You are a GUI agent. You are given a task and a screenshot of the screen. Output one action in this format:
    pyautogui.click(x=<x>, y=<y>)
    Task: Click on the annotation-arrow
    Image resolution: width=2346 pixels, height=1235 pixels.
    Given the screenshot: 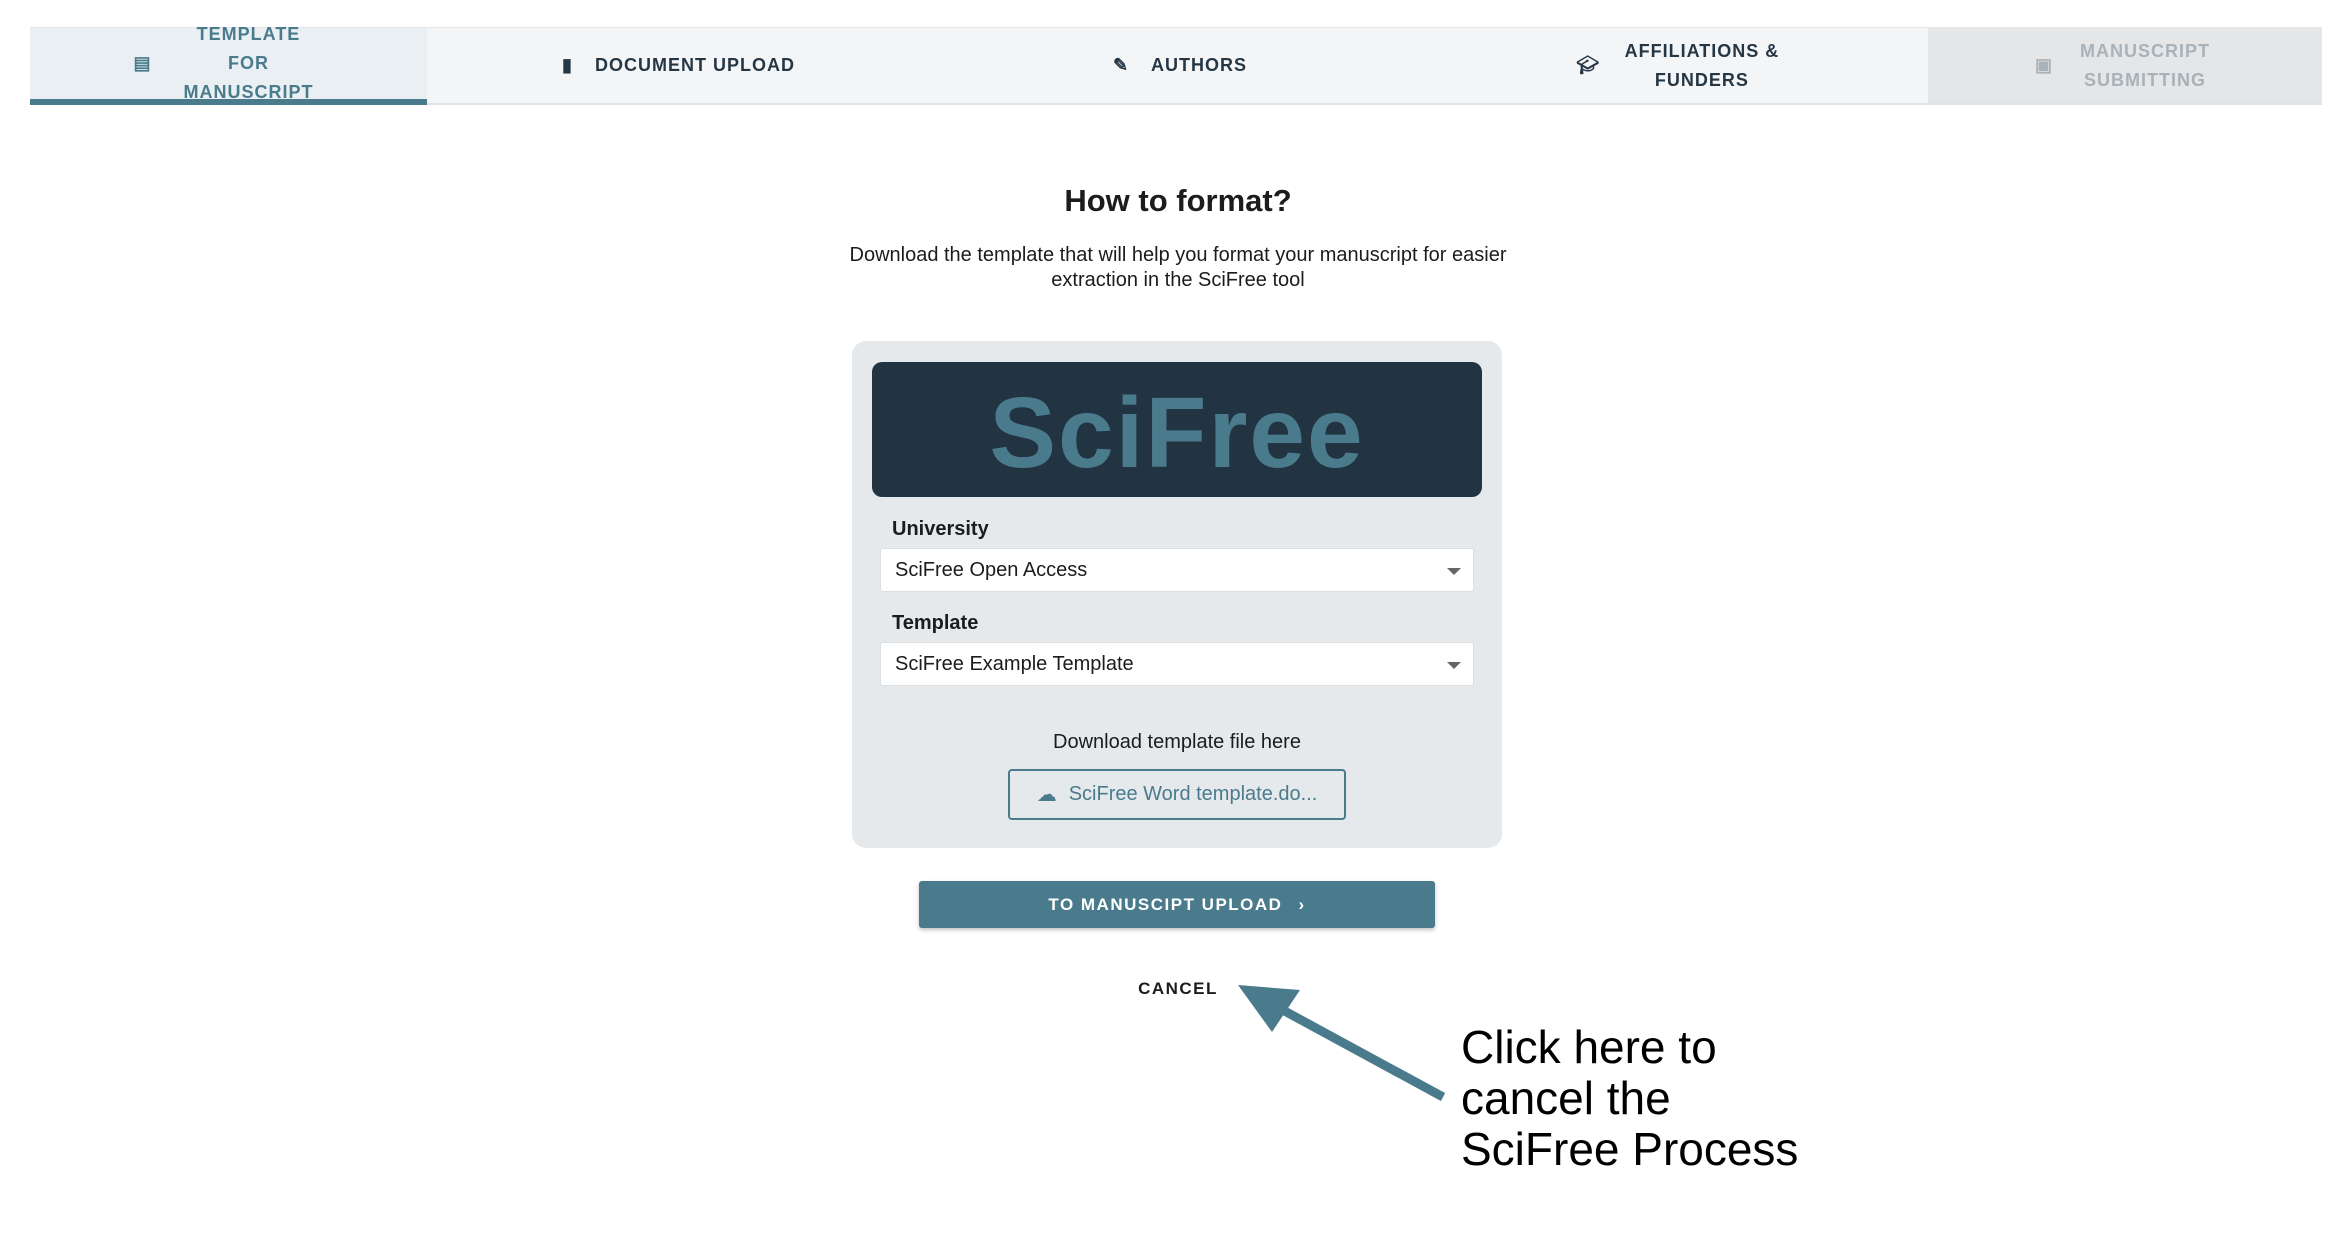 What is the action you would take?
    pyautogui.click(x=1342, y=1043)
    